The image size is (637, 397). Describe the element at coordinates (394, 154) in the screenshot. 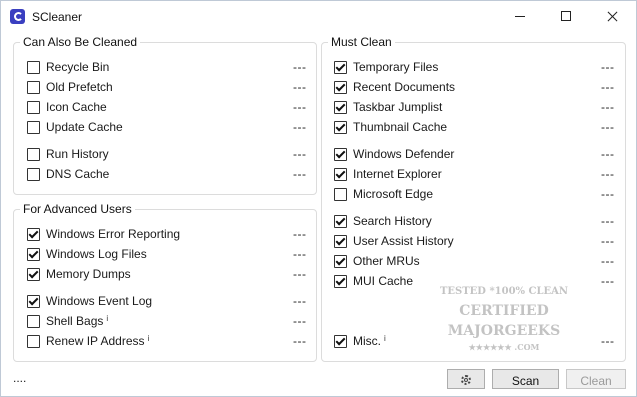

I see `option-windows-defender: Windows Defender` at that location.